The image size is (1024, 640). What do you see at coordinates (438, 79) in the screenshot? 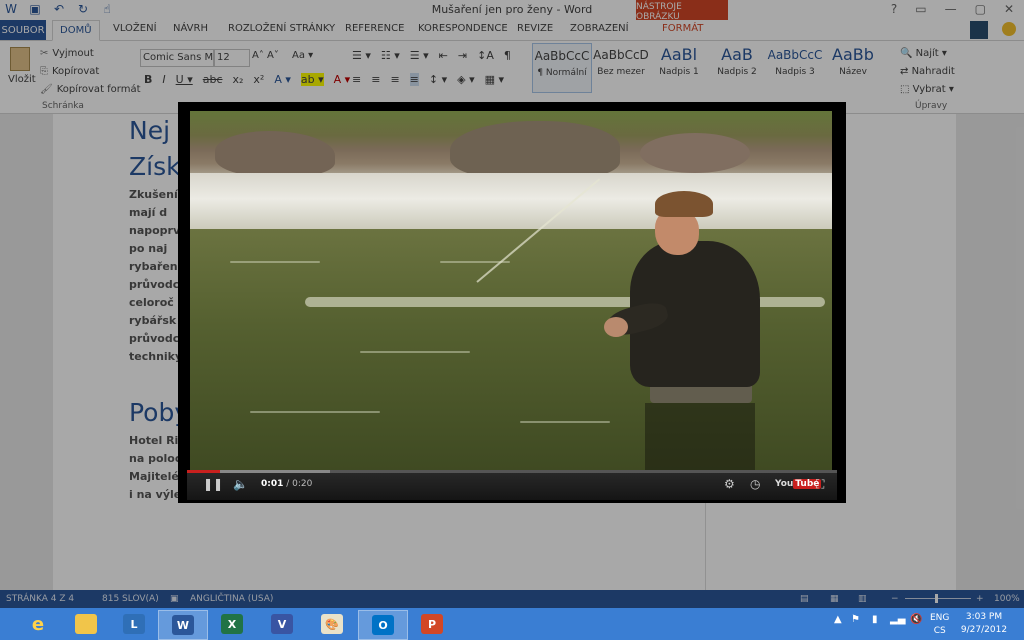
I see `line-spacing-button: ↕ ▾` at bounding box center [438, 79].